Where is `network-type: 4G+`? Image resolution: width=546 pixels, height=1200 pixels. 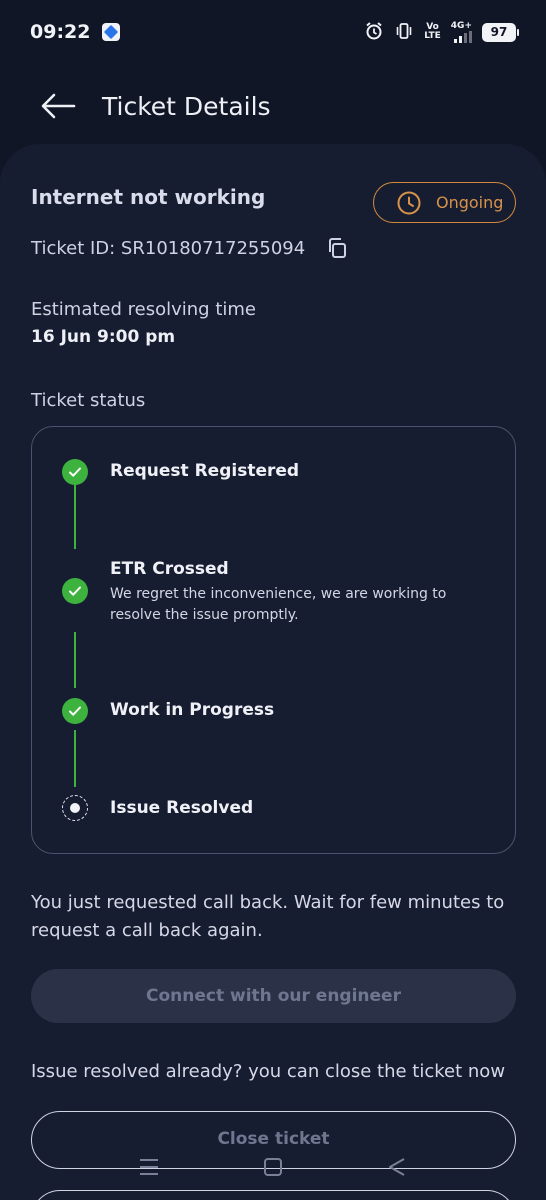 network-type: 4G+ is located at coordinates (461, 25).